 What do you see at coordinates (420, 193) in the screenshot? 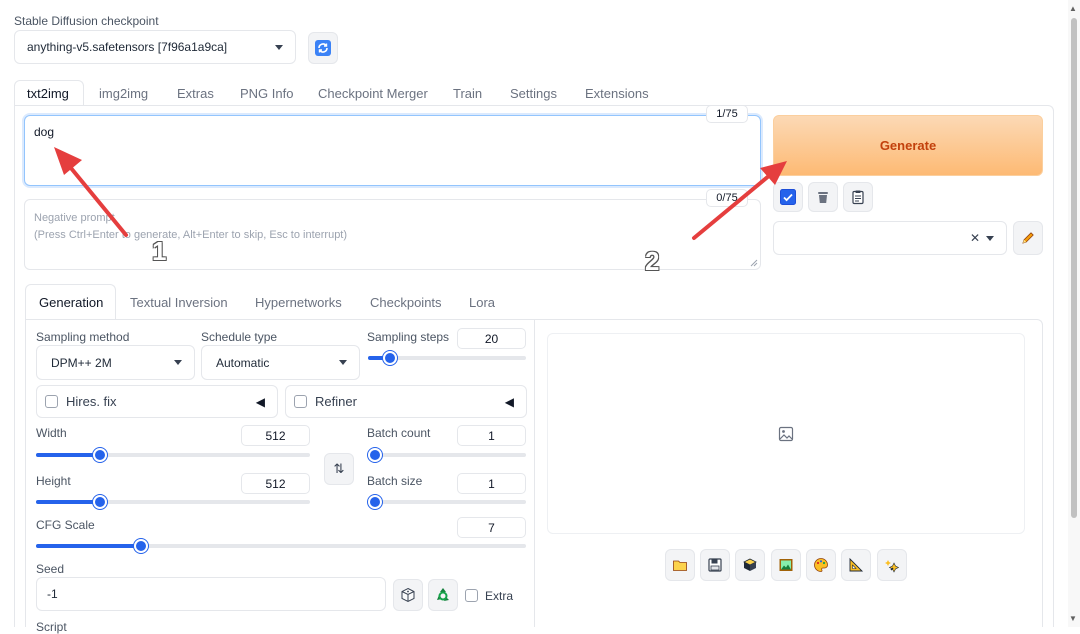
I see `annotation-overlay` at bounding box center [420, 193].